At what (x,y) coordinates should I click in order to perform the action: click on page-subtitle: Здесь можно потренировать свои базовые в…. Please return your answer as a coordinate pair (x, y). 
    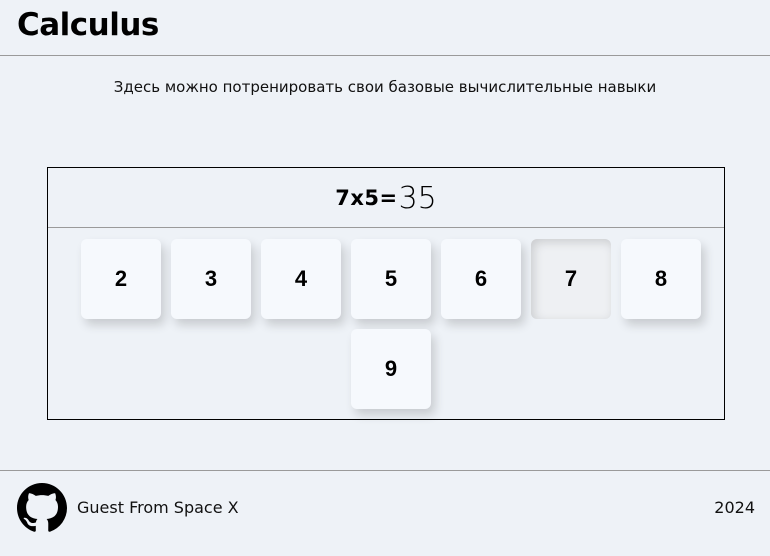
    Looking at the image, I should click on (385, 87).